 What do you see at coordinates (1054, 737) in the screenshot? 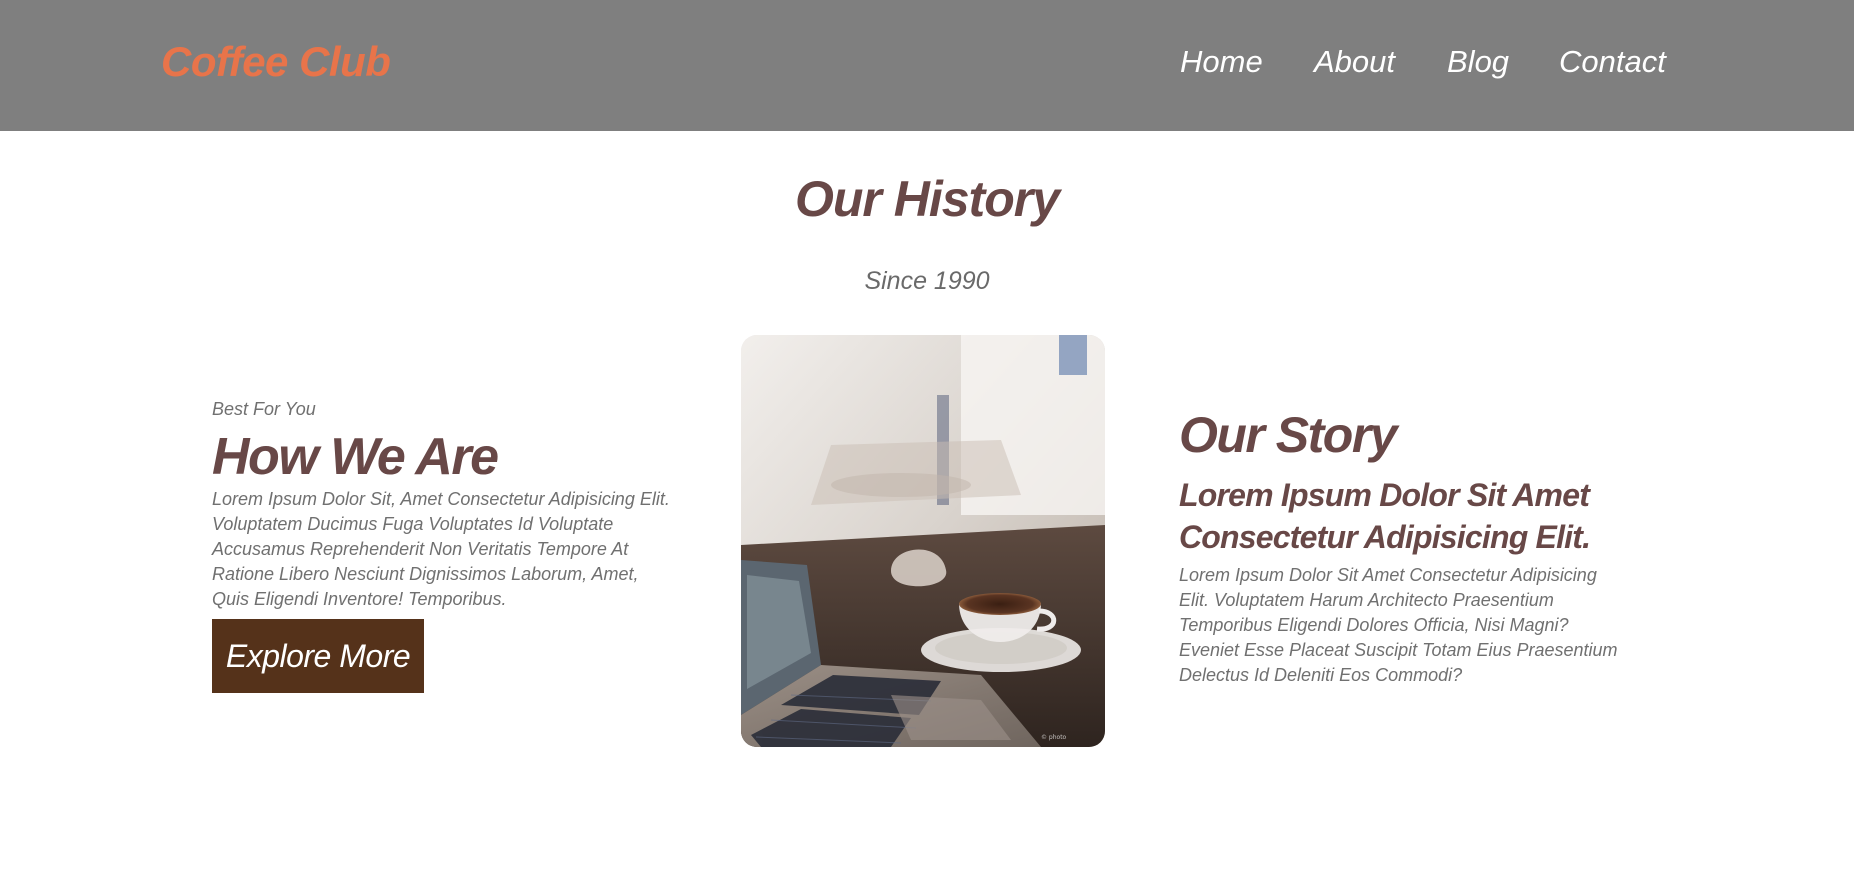
I see `svg-text: © photo` at bounding box center [1054, 737].